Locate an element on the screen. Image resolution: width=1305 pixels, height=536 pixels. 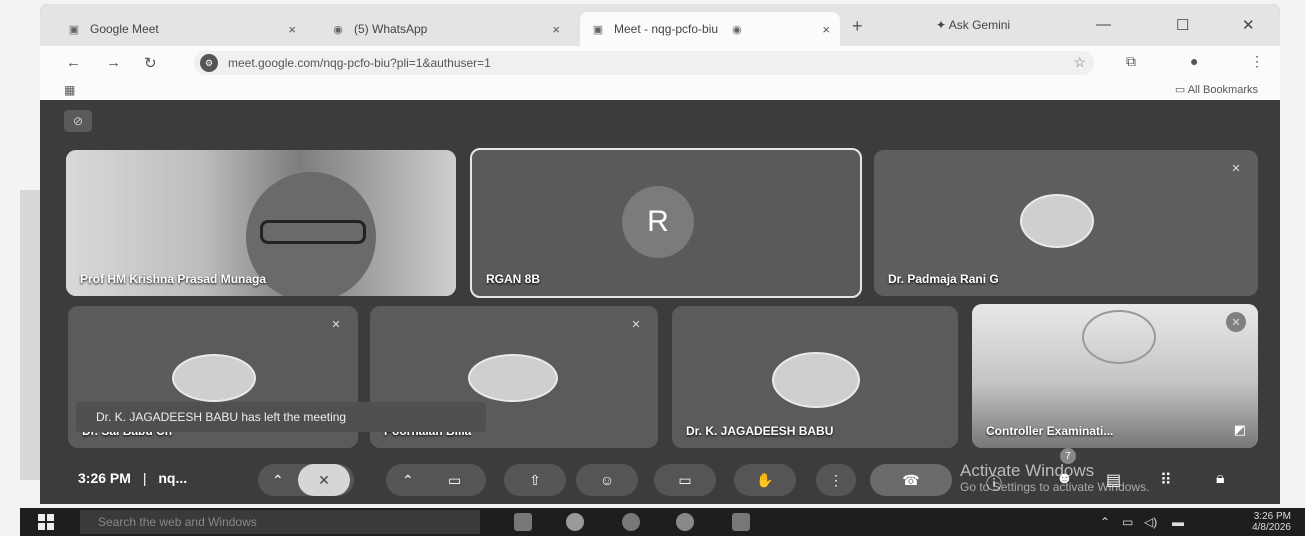
tray-chevron-icon: ⌃ is located at coordinates (1105, 522).